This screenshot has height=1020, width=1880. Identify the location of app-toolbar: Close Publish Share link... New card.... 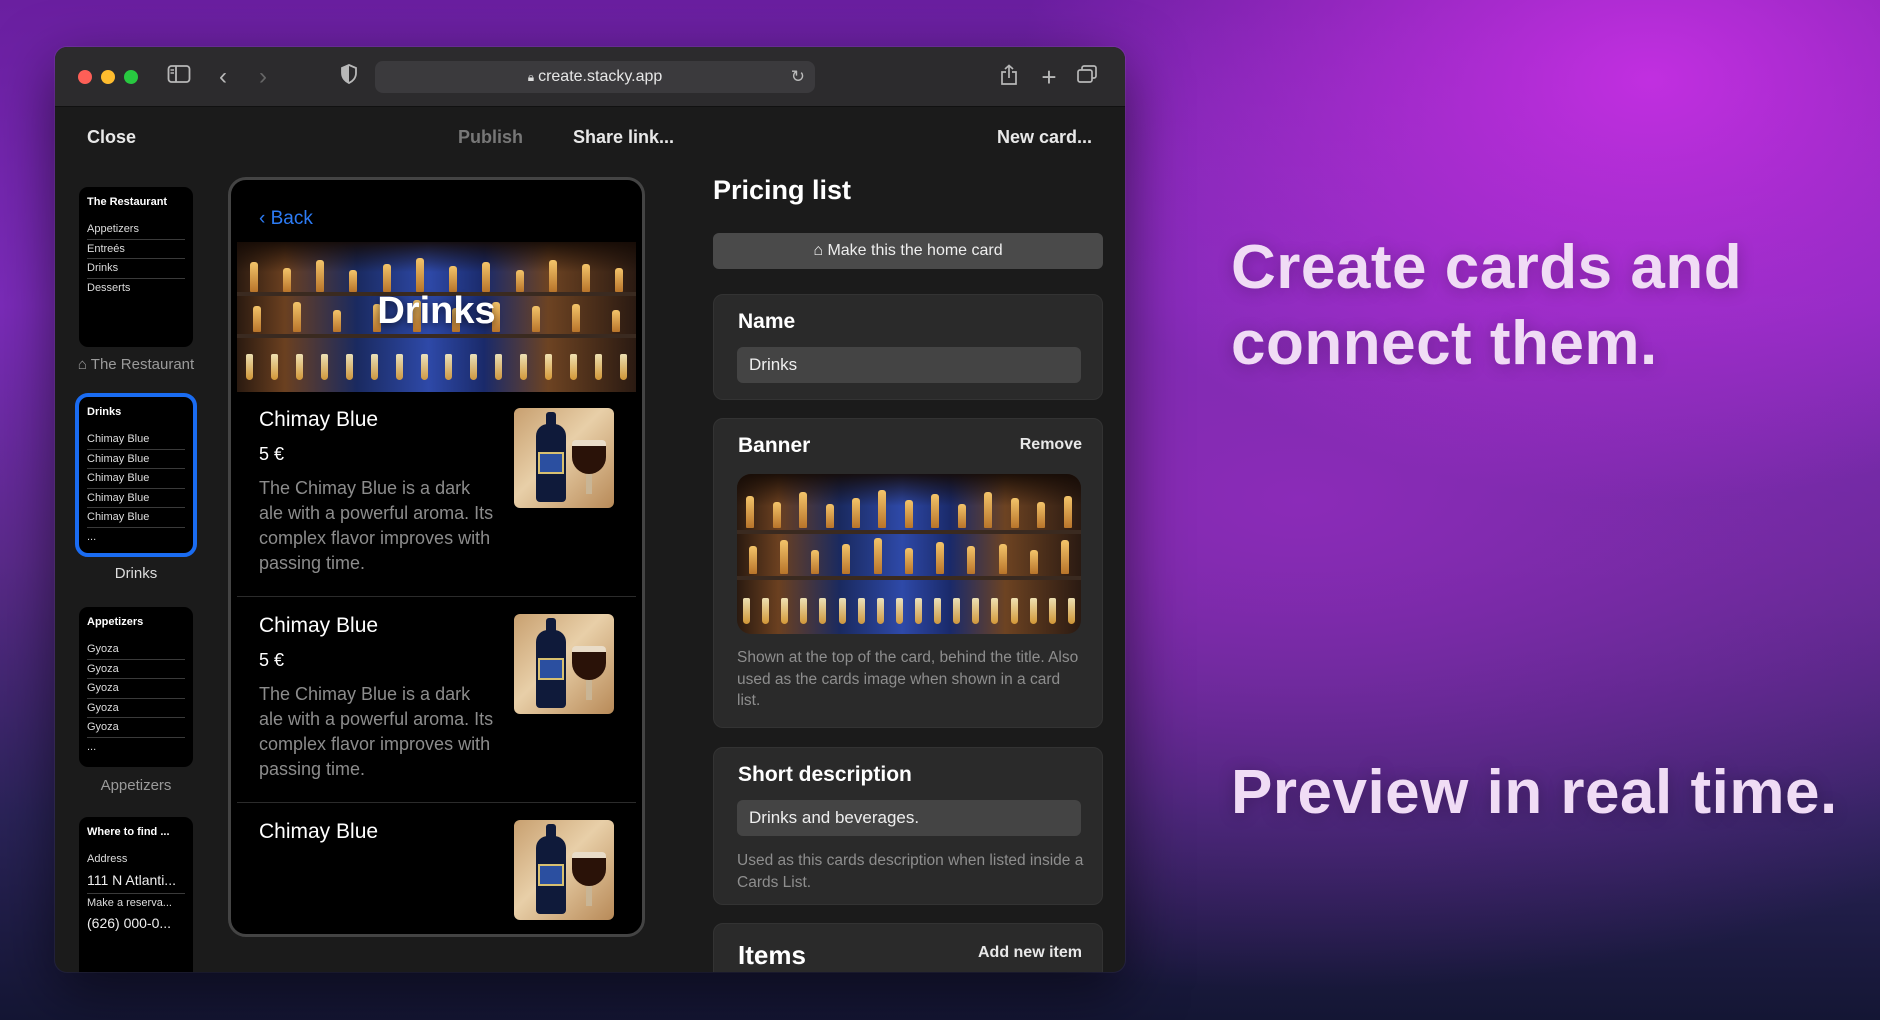
(590, 138).